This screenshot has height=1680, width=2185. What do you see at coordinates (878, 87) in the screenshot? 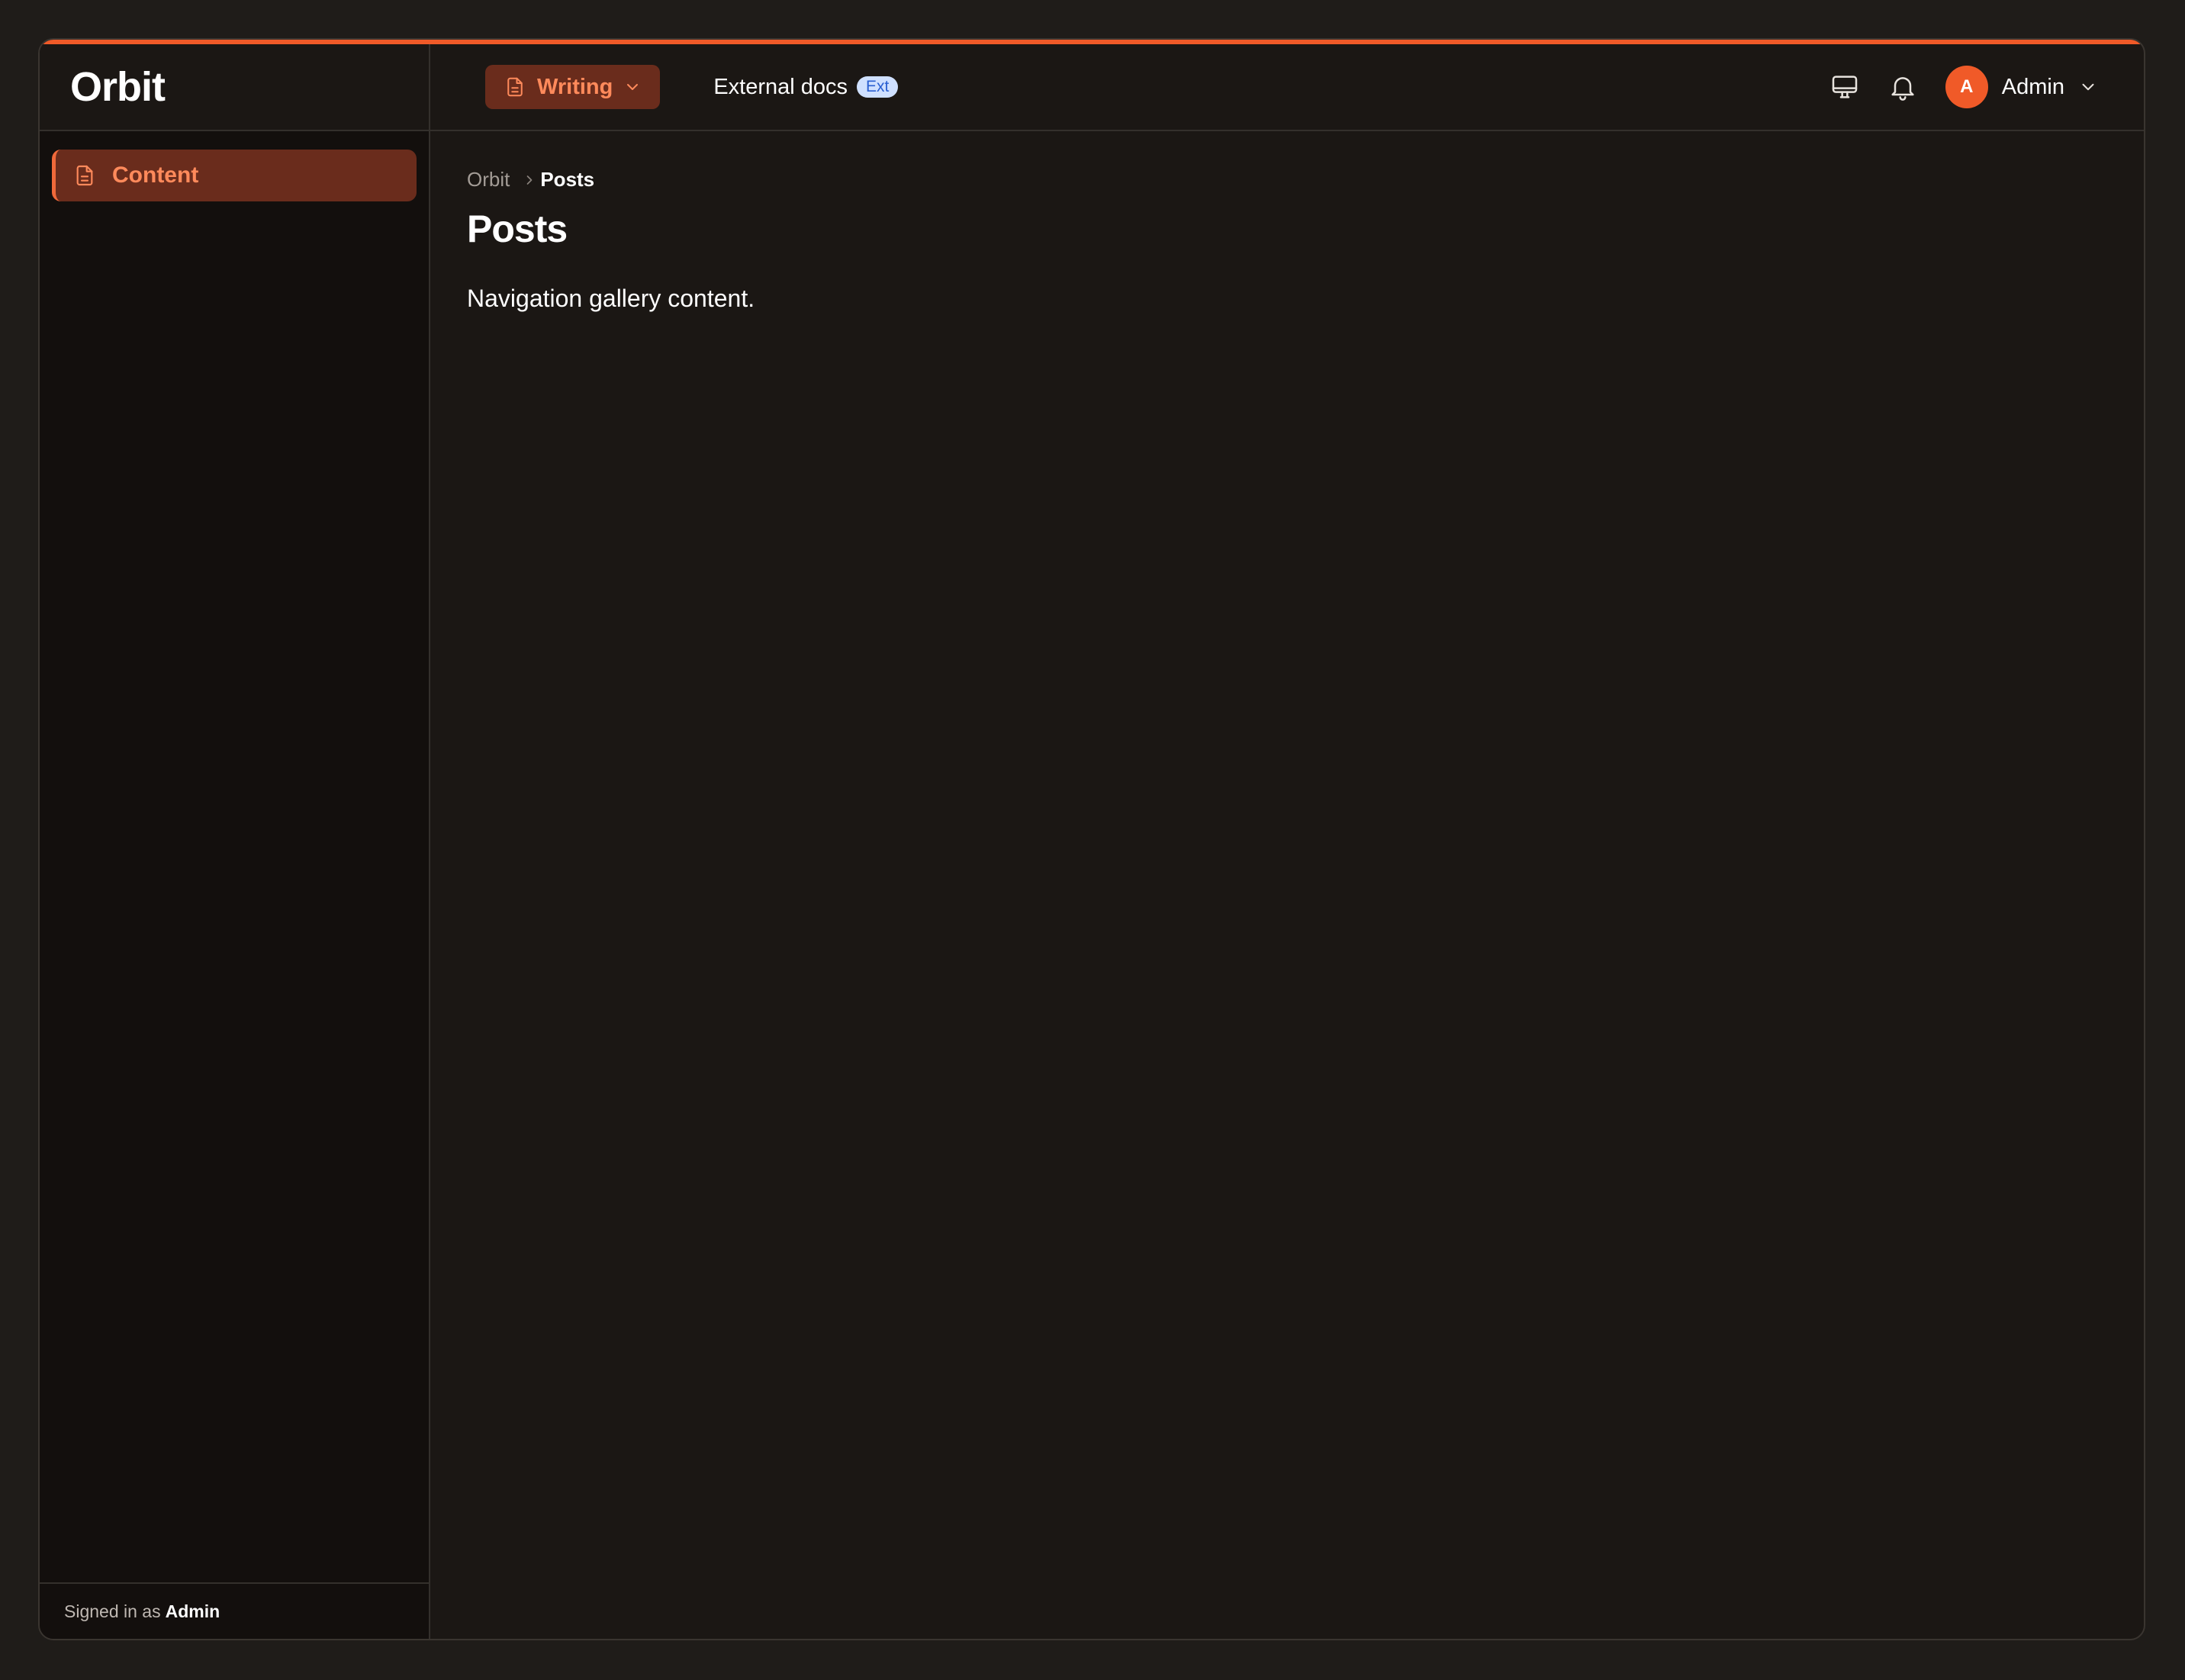
I see `external-badge: Ext` at bounding box center [878, 87].